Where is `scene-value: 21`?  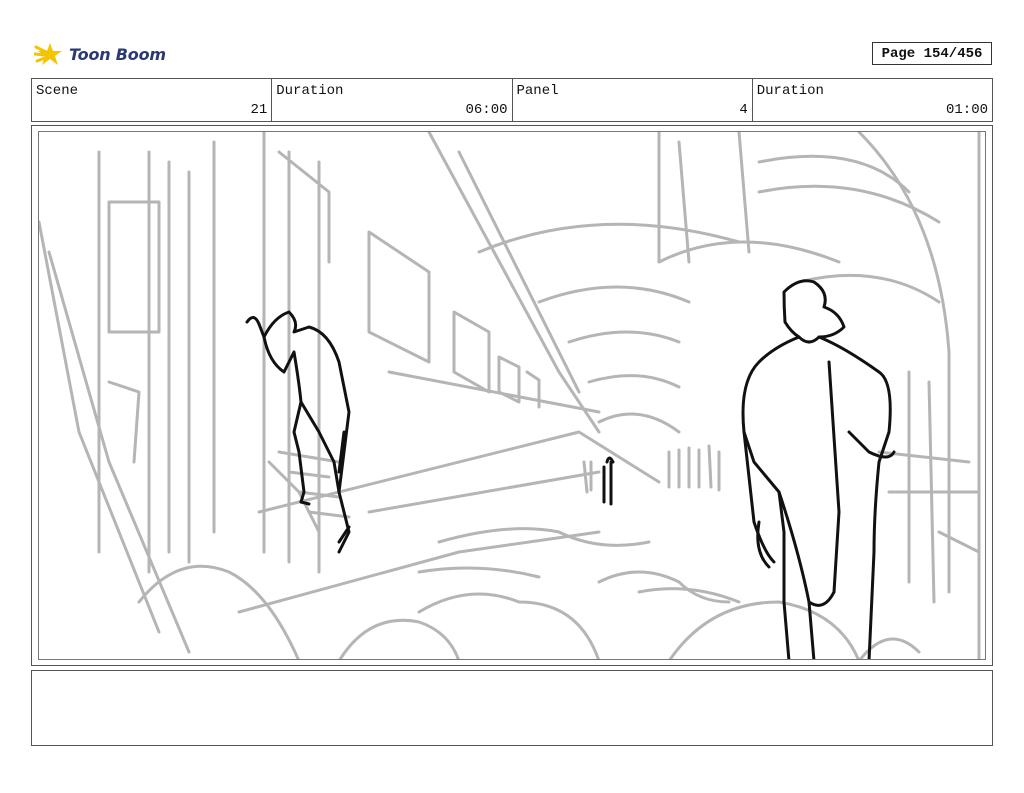 scene-value: 21 is located at coordinates (259, 110).